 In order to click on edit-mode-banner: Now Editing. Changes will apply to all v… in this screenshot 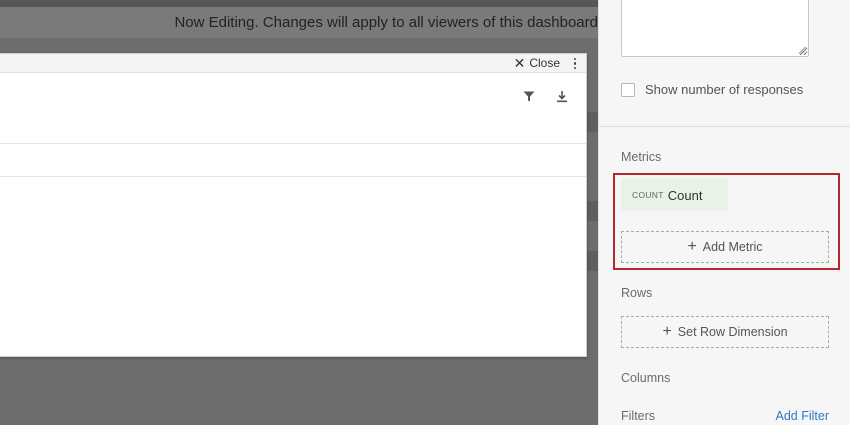, I will do `click(299, 22)`.